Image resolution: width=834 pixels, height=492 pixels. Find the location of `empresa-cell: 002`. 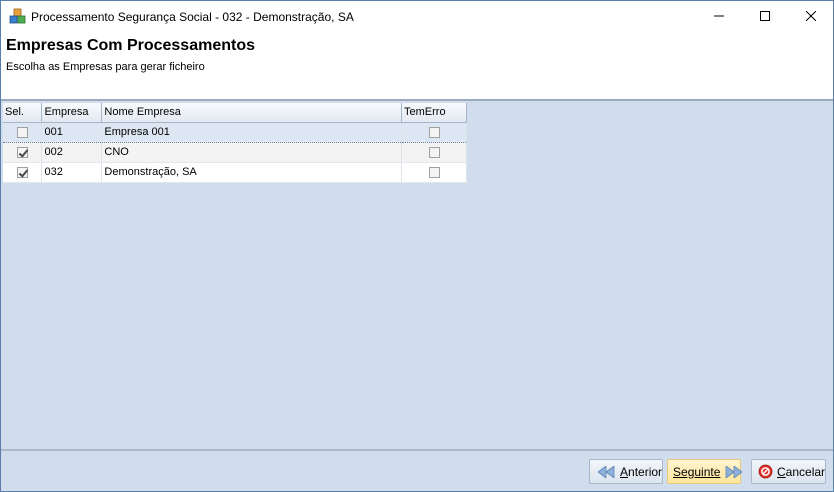

empresa-cell: 002 is located at coordinates (72, 152).